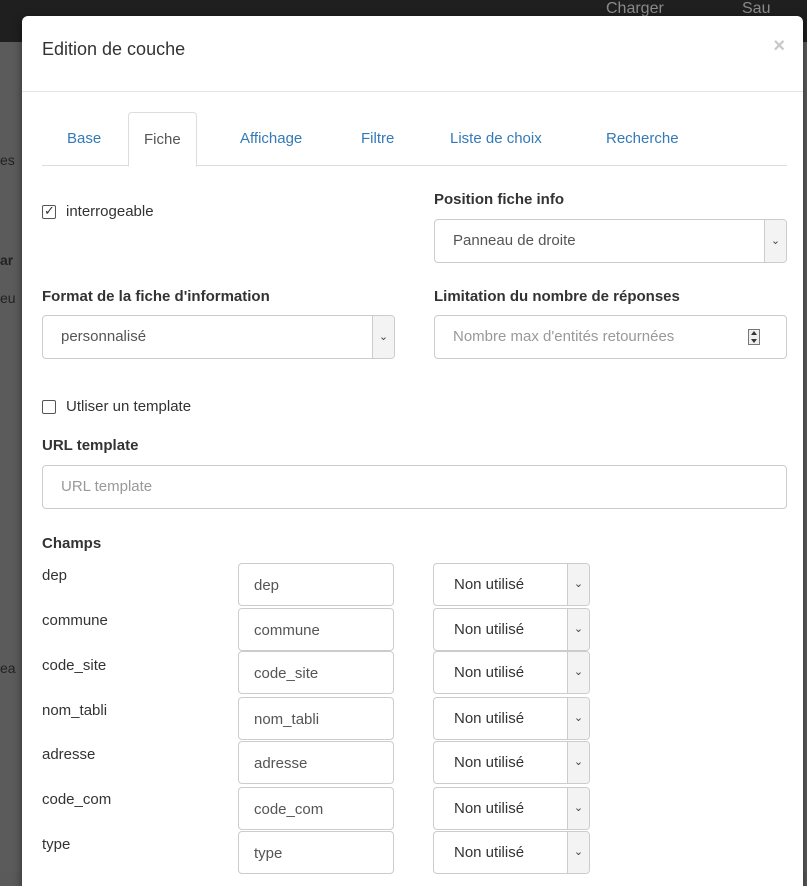 Image resolution: width=807 pixels, height=886 pixels. I want to click on field-name: code_site, so click(74, 665).